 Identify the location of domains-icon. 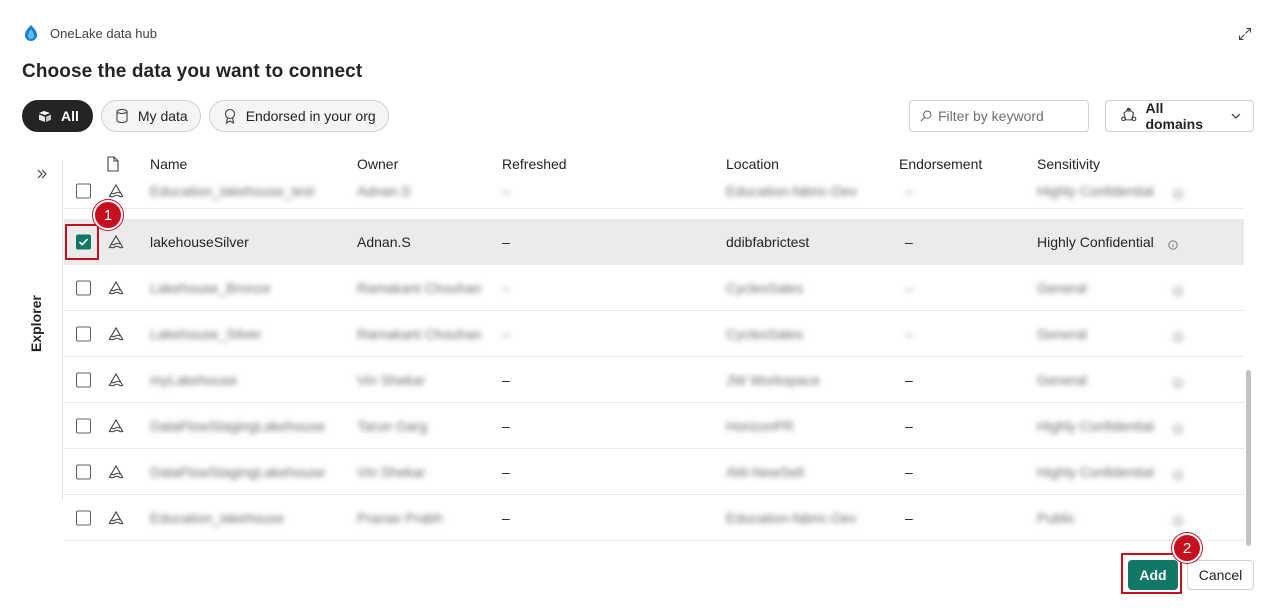
(1129, 114).